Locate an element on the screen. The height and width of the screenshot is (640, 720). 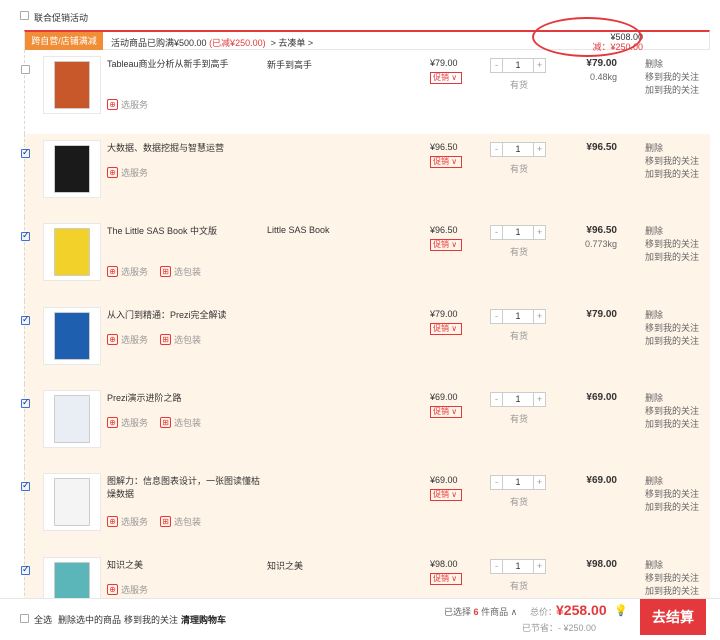
product-title: Tableau商业分析从新手到高手 is located at coordinates (187, 64).